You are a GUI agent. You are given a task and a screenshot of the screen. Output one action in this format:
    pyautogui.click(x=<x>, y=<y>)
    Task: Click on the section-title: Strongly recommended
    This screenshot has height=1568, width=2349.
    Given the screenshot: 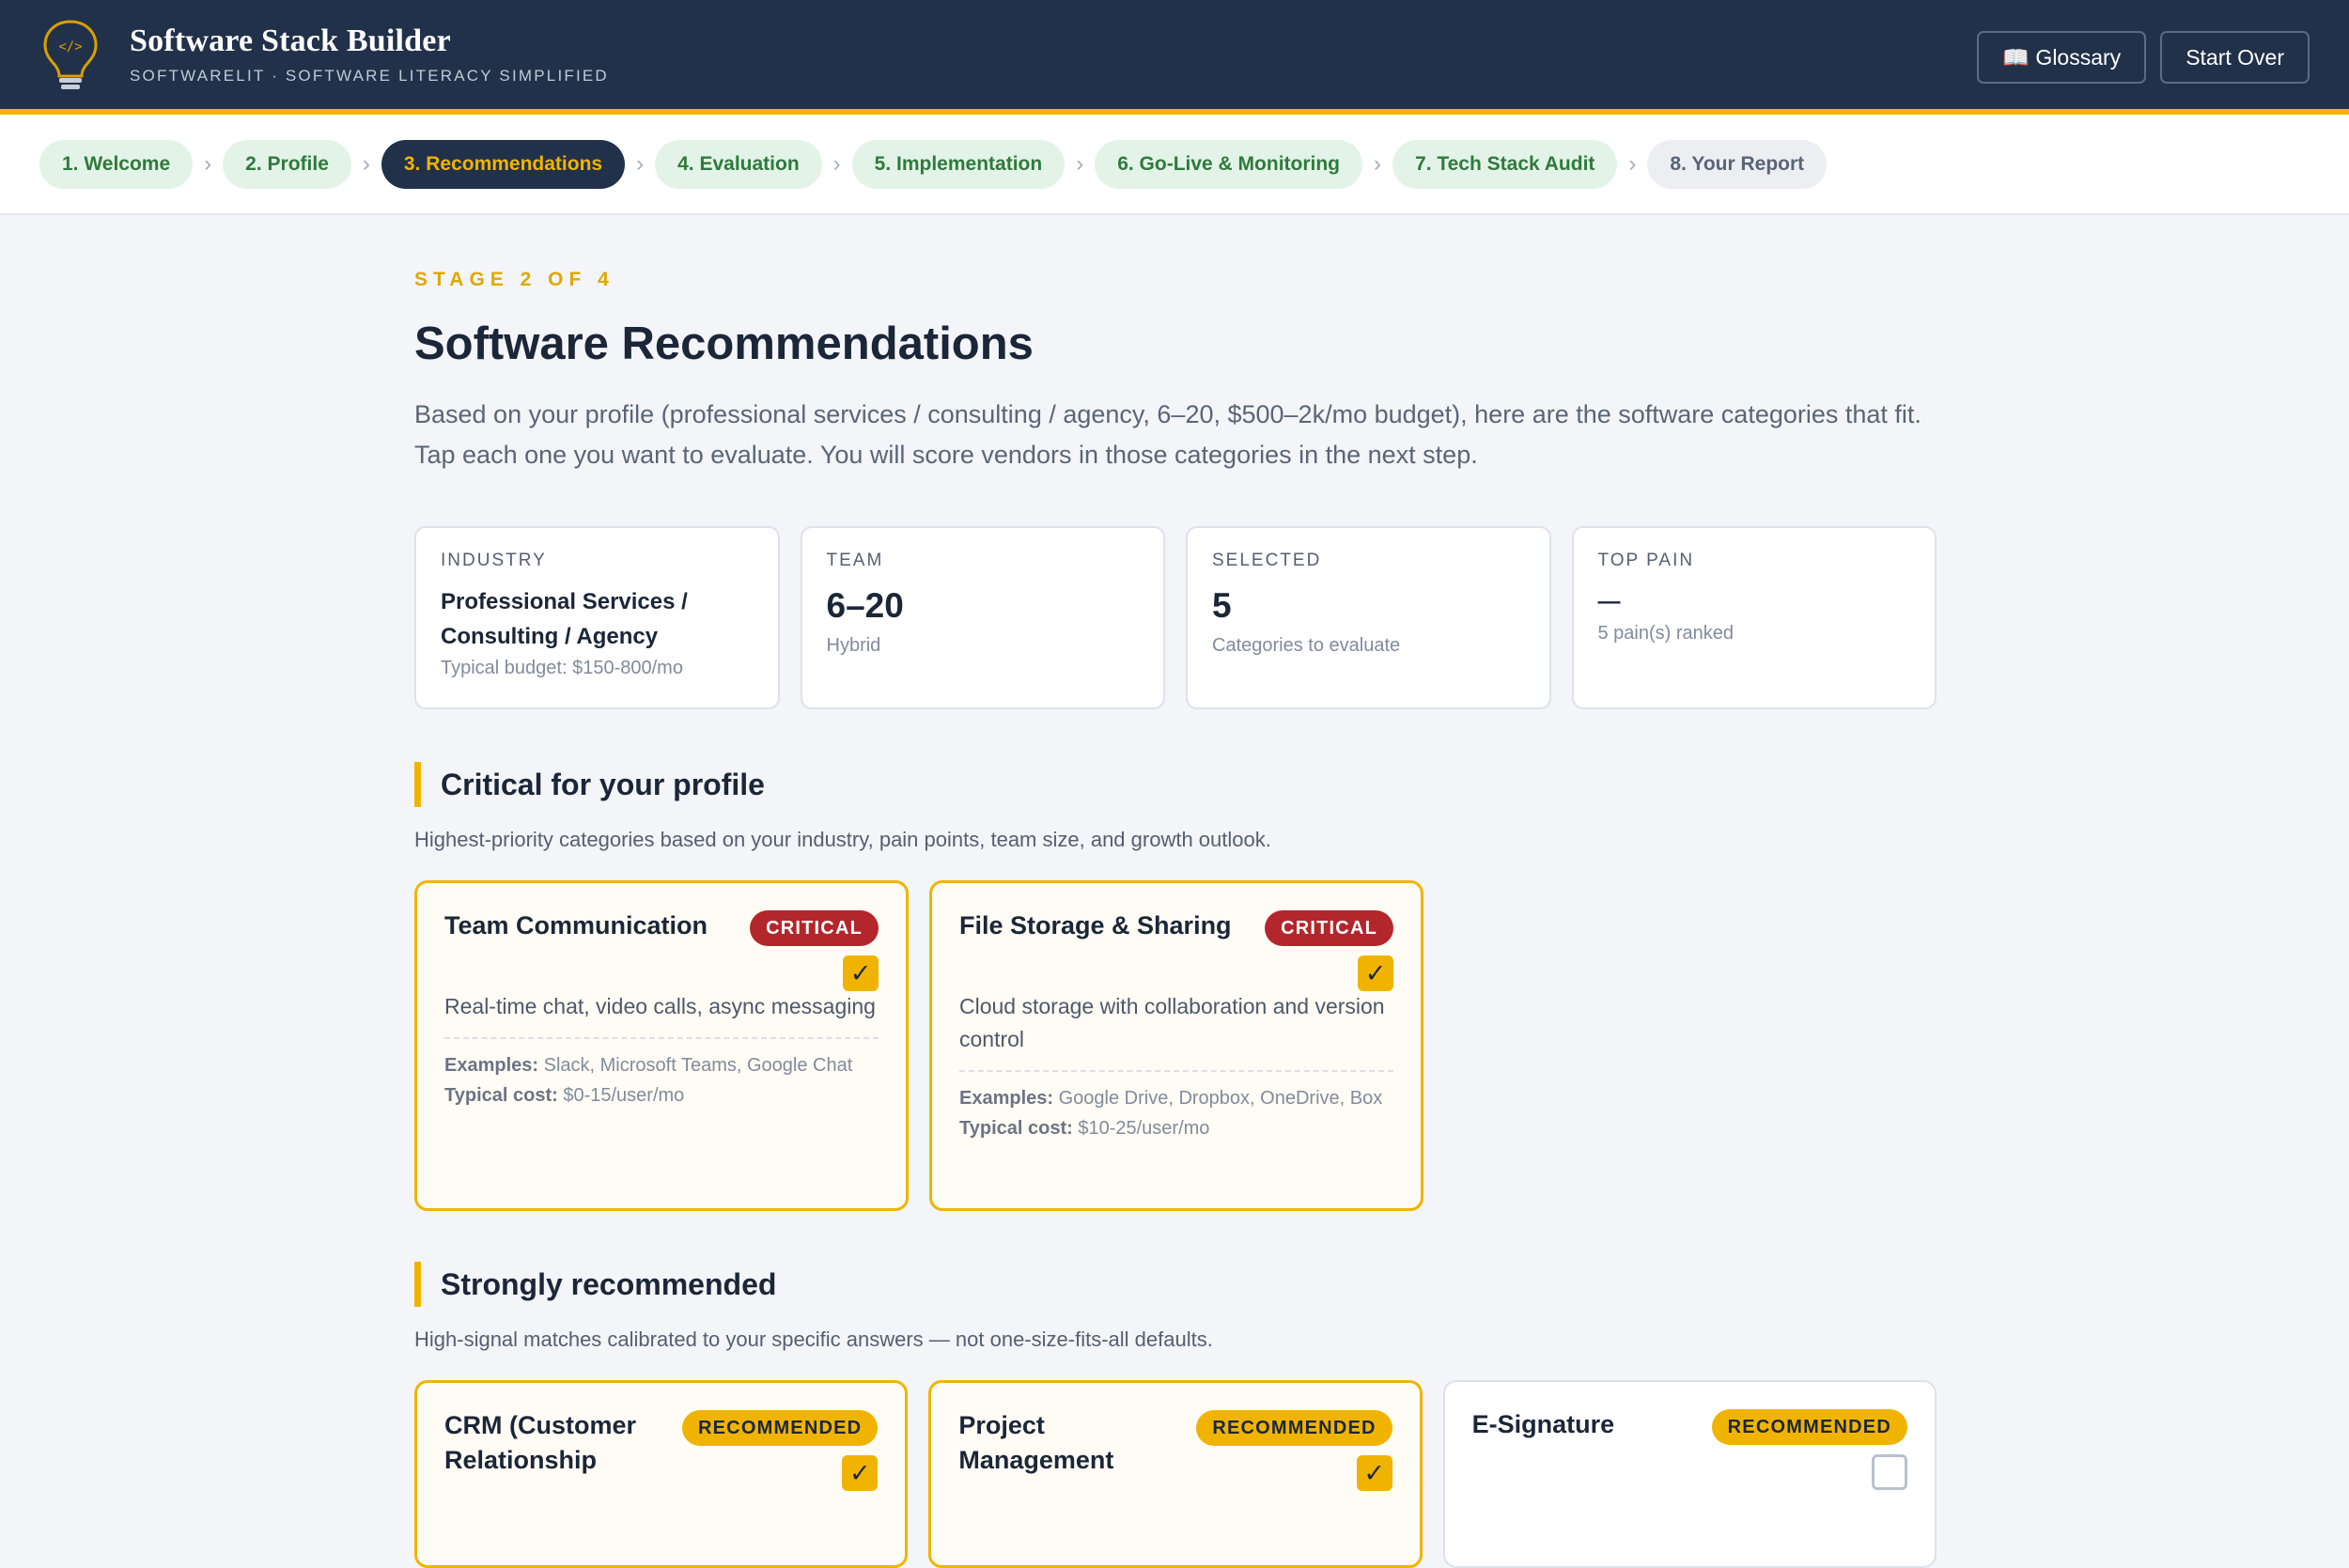 What is the action you would take?
    pyautogui.click(x=609, y=1283)
    